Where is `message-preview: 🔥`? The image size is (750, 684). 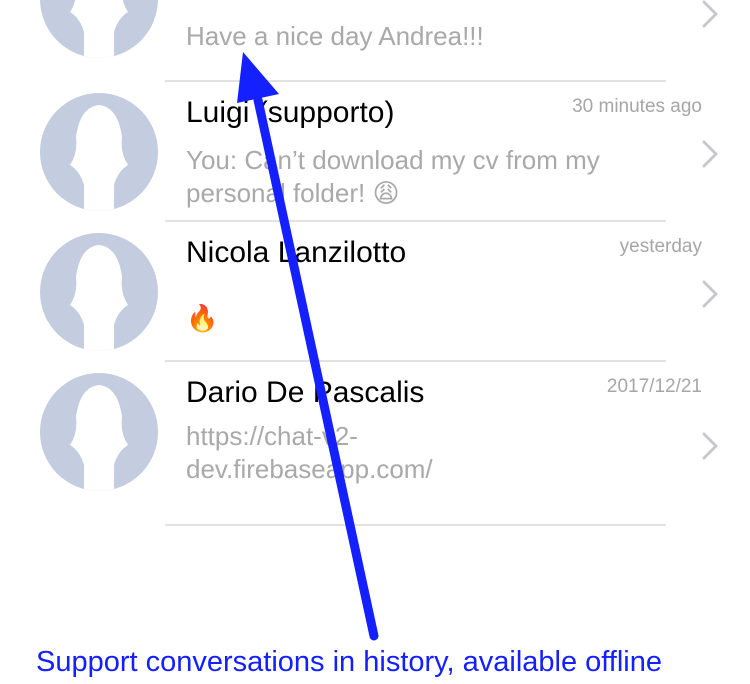 message-preview: 🔥 is located at coordinates (396, 318).